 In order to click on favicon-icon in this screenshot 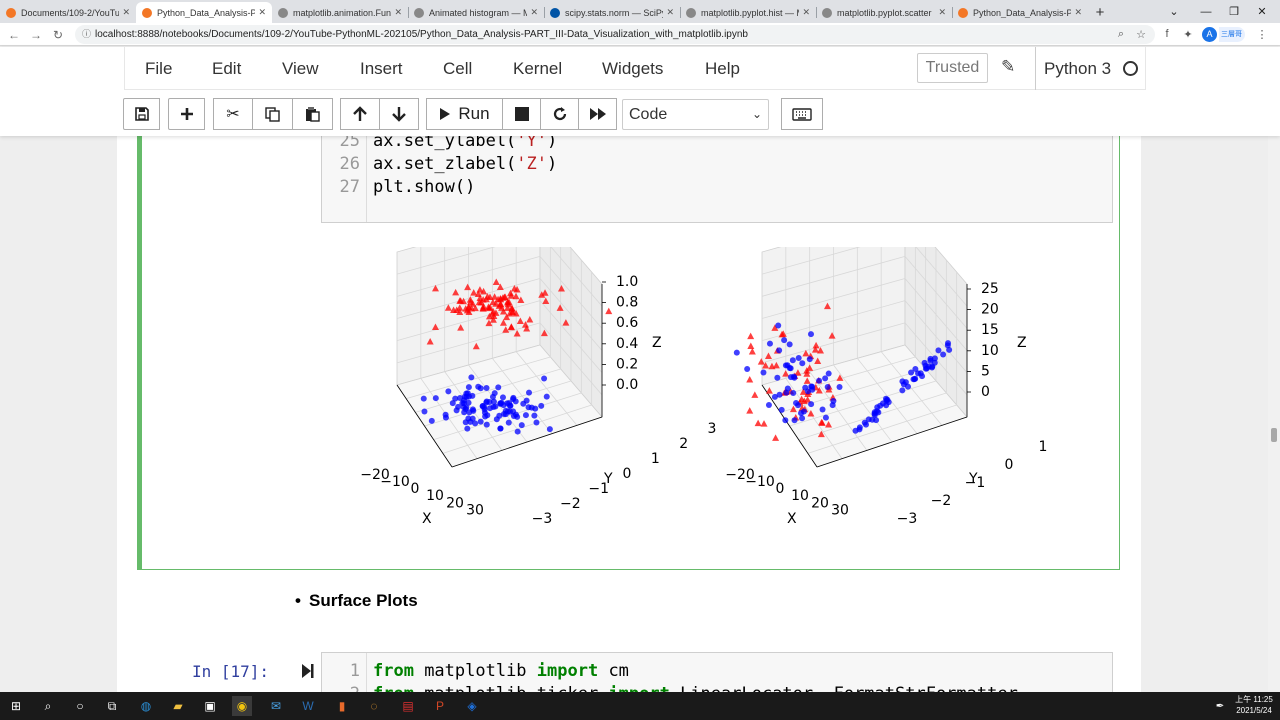, I will do `click(555, 12)`.